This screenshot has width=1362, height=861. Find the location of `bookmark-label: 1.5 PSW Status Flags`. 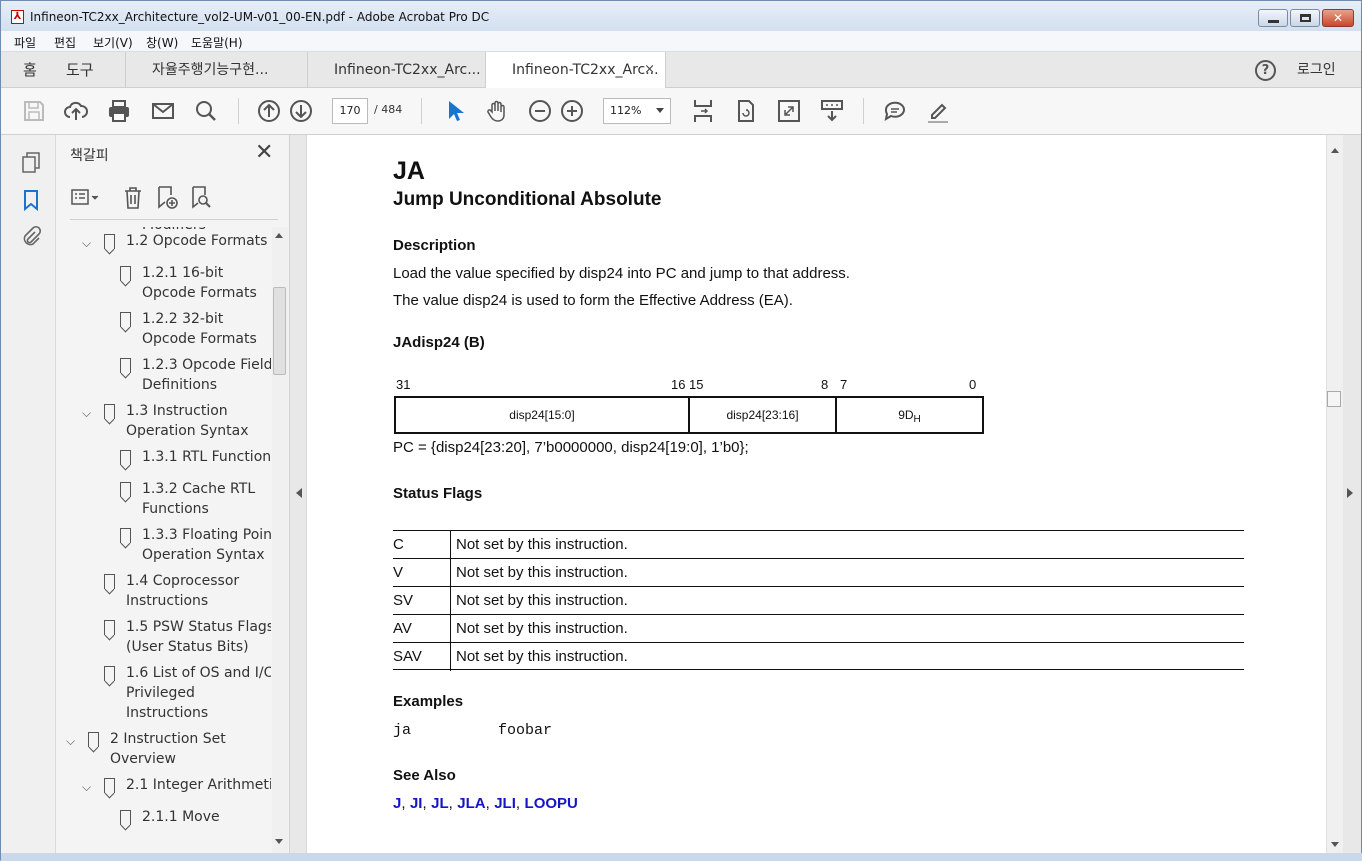

bookmark-label: 1.5 PSW Status Flags is located at coordinates (198, 627).